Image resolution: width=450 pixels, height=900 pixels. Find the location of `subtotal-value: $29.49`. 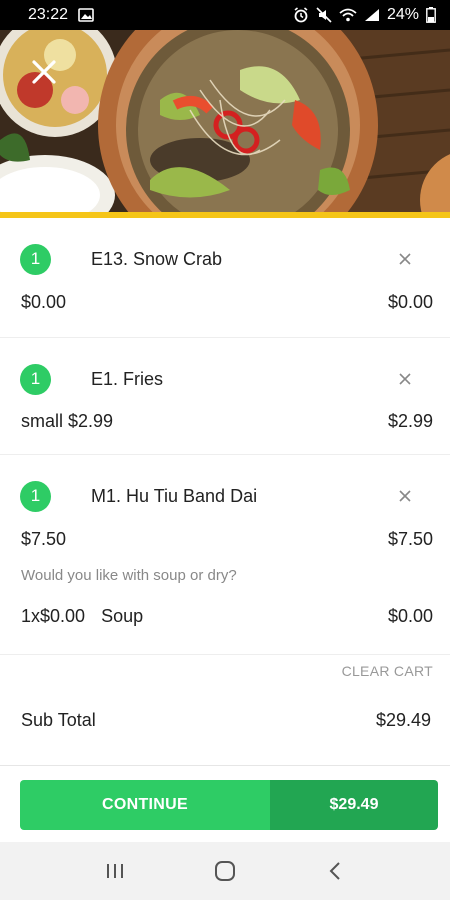

subtotal-value: $29.49 is located at coordinates (403, 720).